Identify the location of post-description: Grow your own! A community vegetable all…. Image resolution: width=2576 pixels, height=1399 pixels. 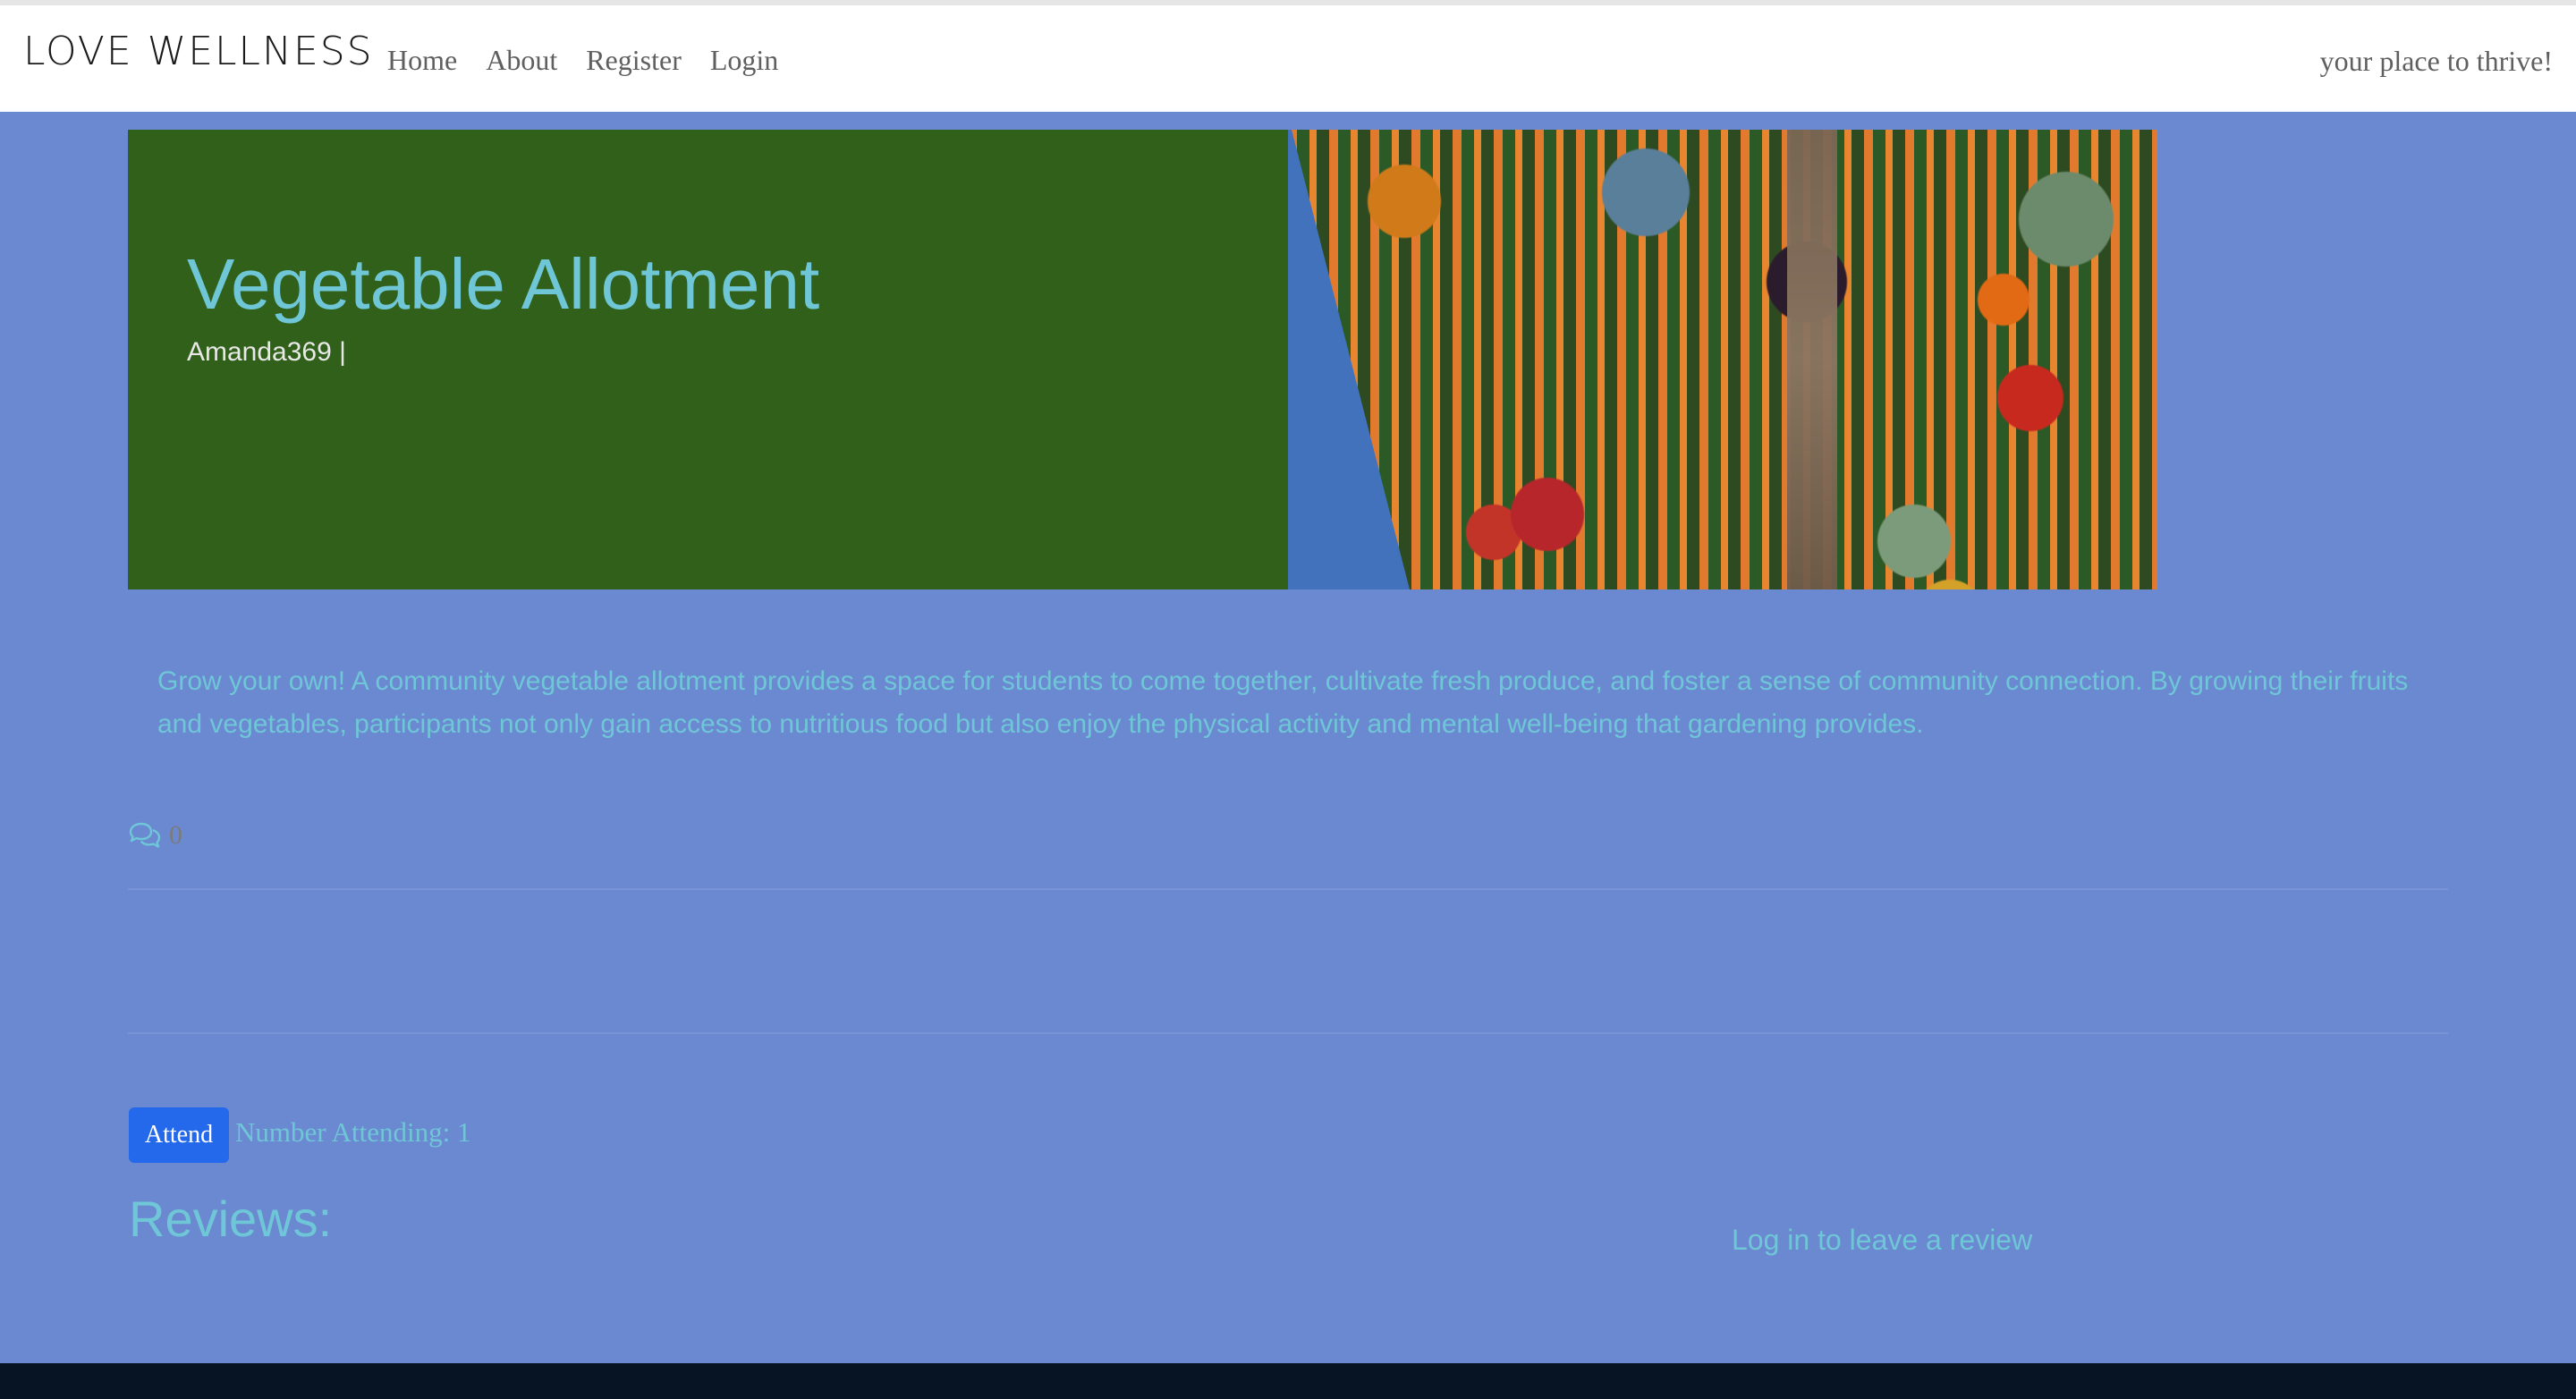
(1283, 702).